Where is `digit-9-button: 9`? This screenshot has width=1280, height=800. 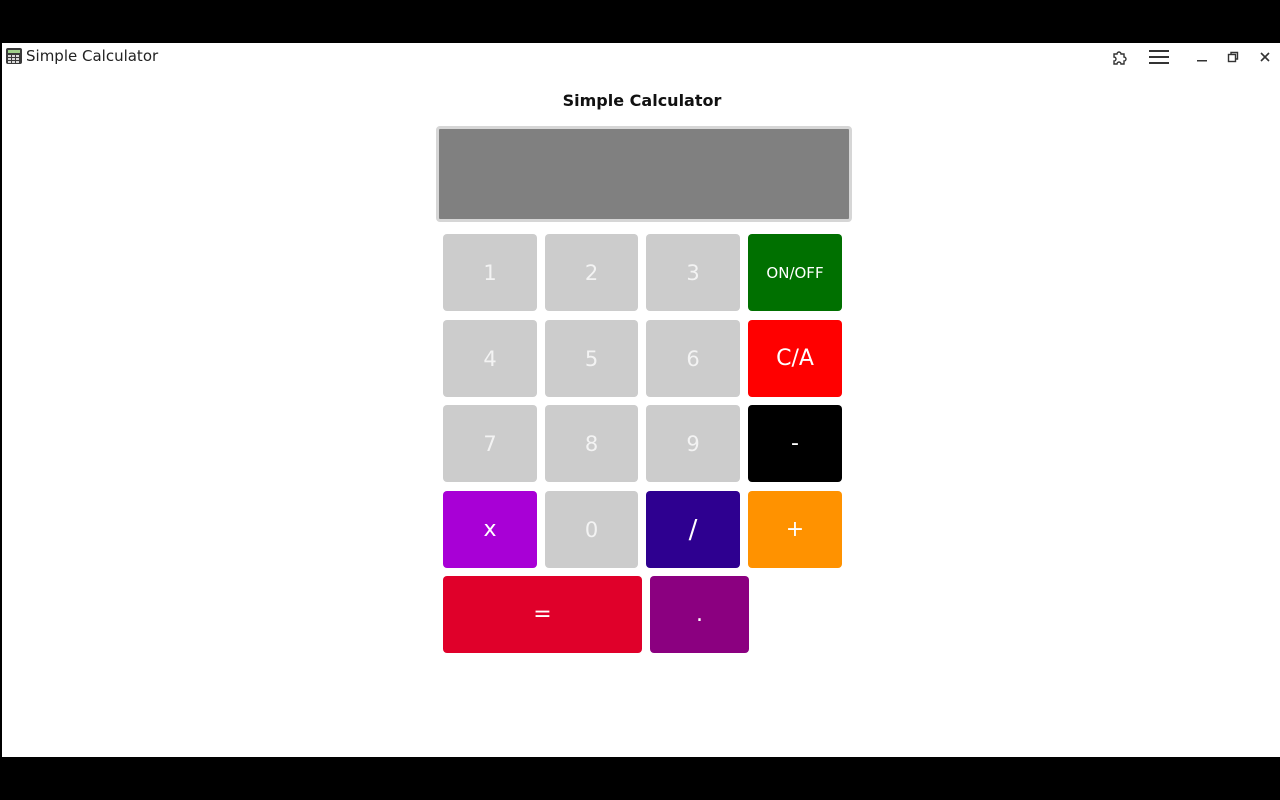
digit-9-button: 9 is located at coordinates (693, 443).